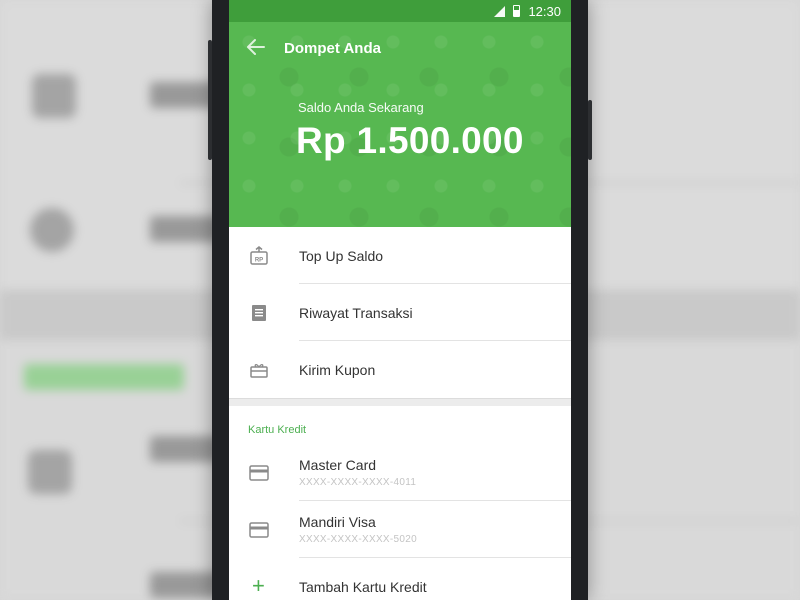  What do you see at coordinates (400, 11) in the screenshot?
I see `status-bar: 12:30` at bounding box center [400, 11].